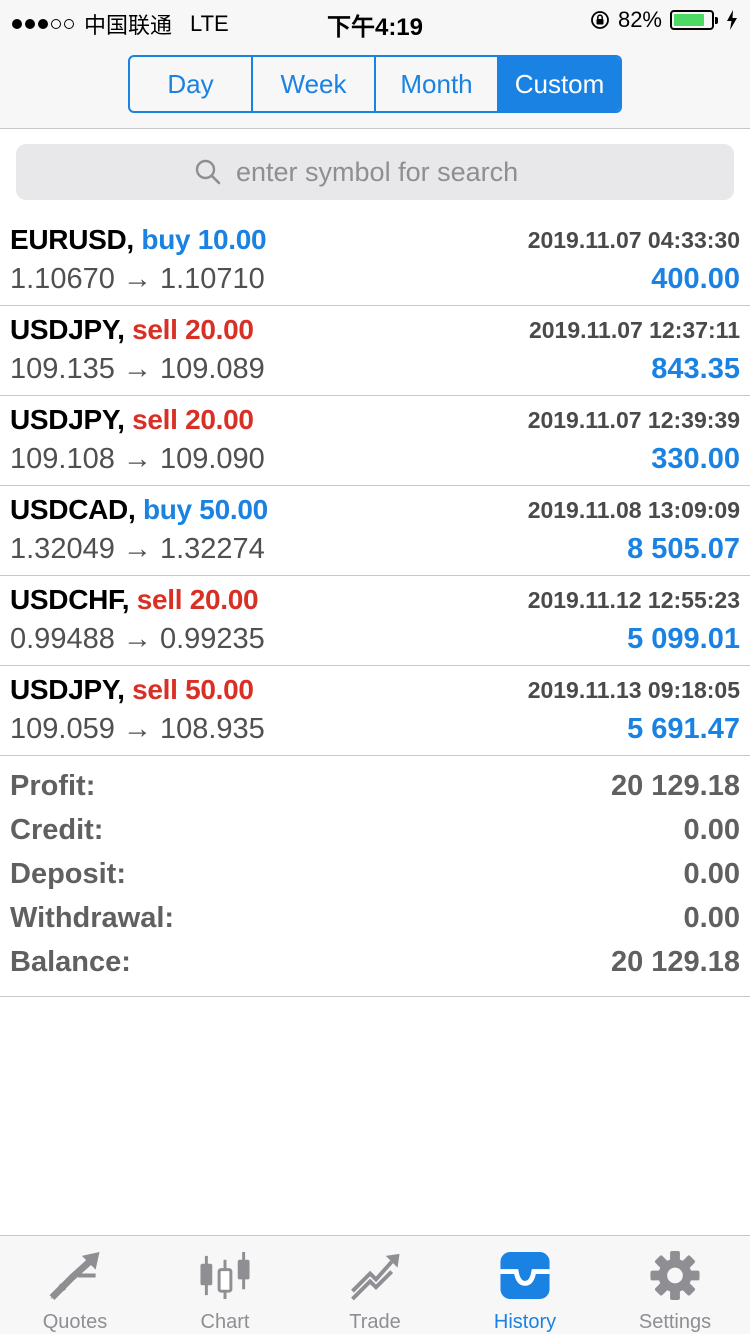 This screenshot has height=1334, width=750. What do you see at coordinates (633, 690) in the screenshot?
I see `deal-time: 2019.11.13 09:18:05` at bounding box center [633, 690].